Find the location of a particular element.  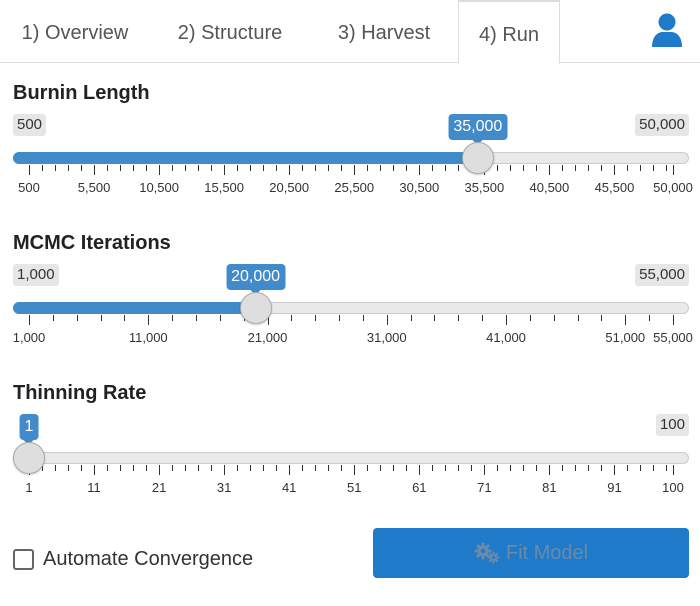

automate-convergence-checkbox-row: Automate Convergence is located at coordinates (133, 559).